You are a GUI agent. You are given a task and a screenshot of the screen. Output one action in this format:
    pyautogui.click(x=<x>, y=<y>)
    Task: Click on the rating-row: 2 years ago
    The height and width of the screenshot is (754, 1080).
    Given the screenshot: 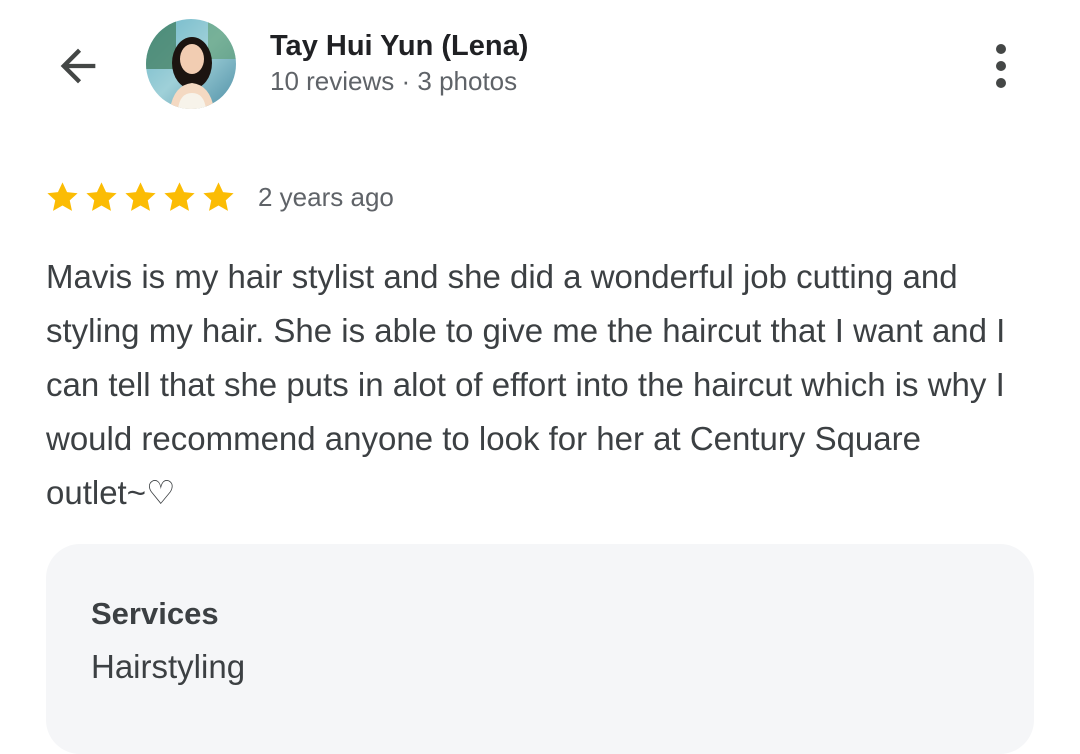 What is the action you would take?
    pyautogui.click(x=219, y=197)
    